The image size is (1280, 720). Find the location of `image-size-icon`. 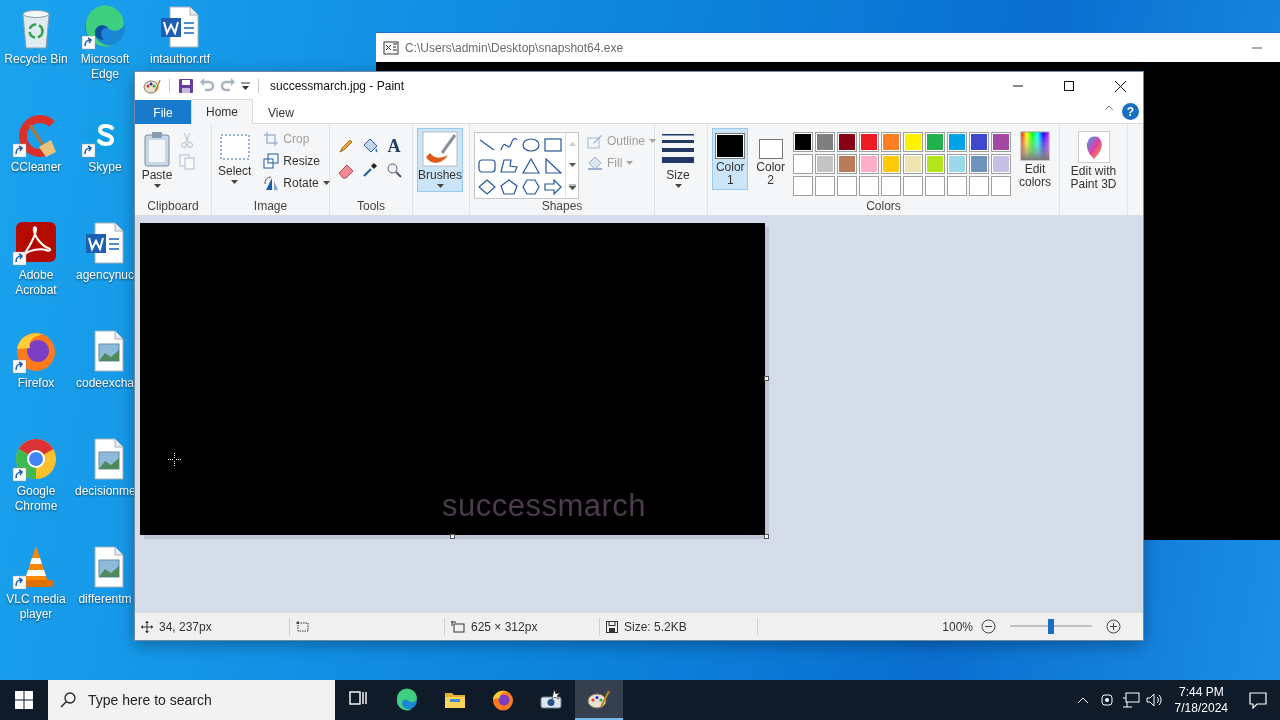

image-size-icon is located at coordinates (458, 626).